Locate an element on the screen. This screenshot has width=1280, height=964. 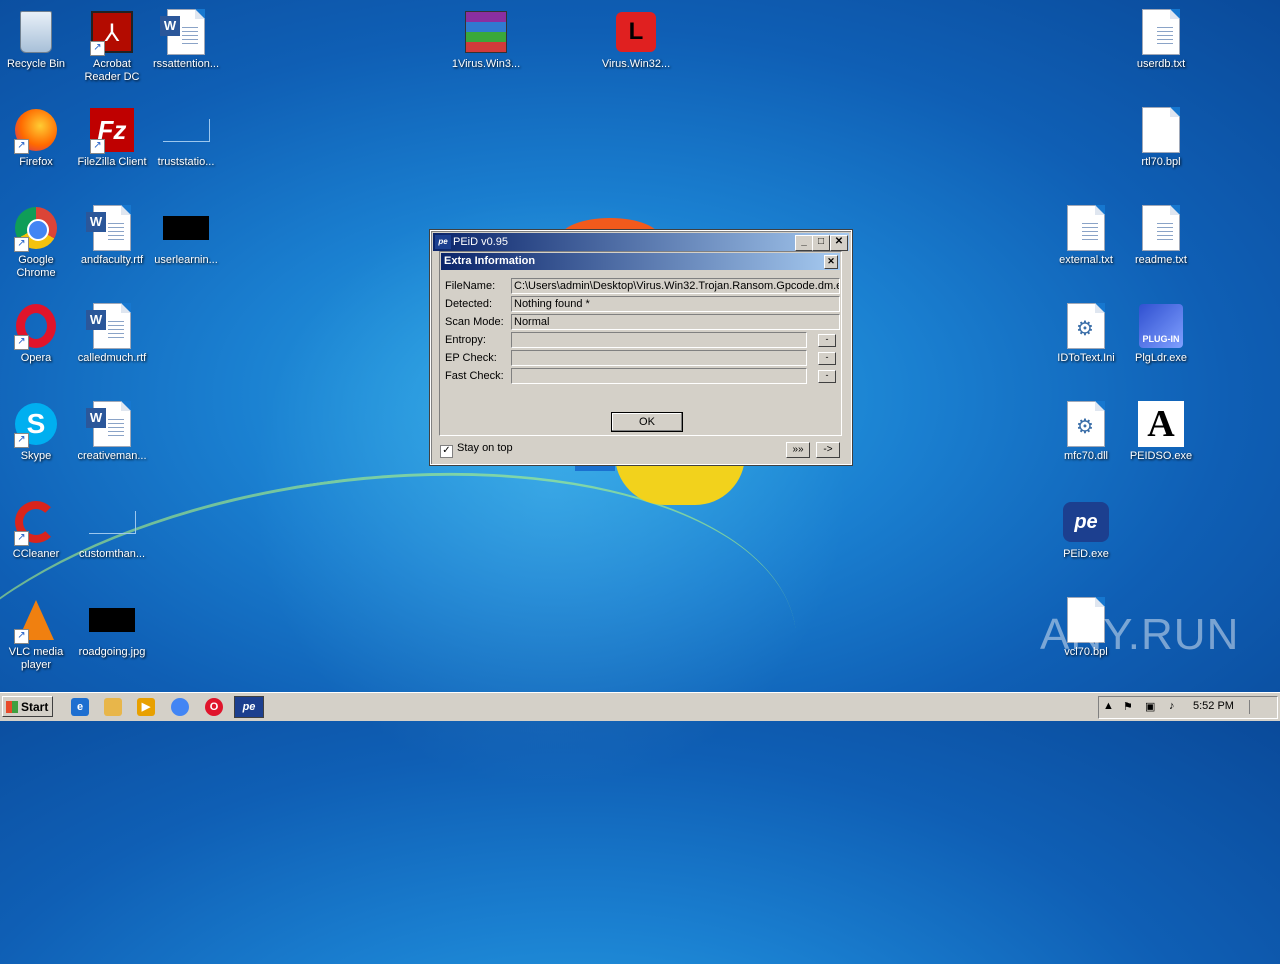
desktop-icon-idtotext: ⚙ IDToText.Ini is located at coordinates (1086, 333).